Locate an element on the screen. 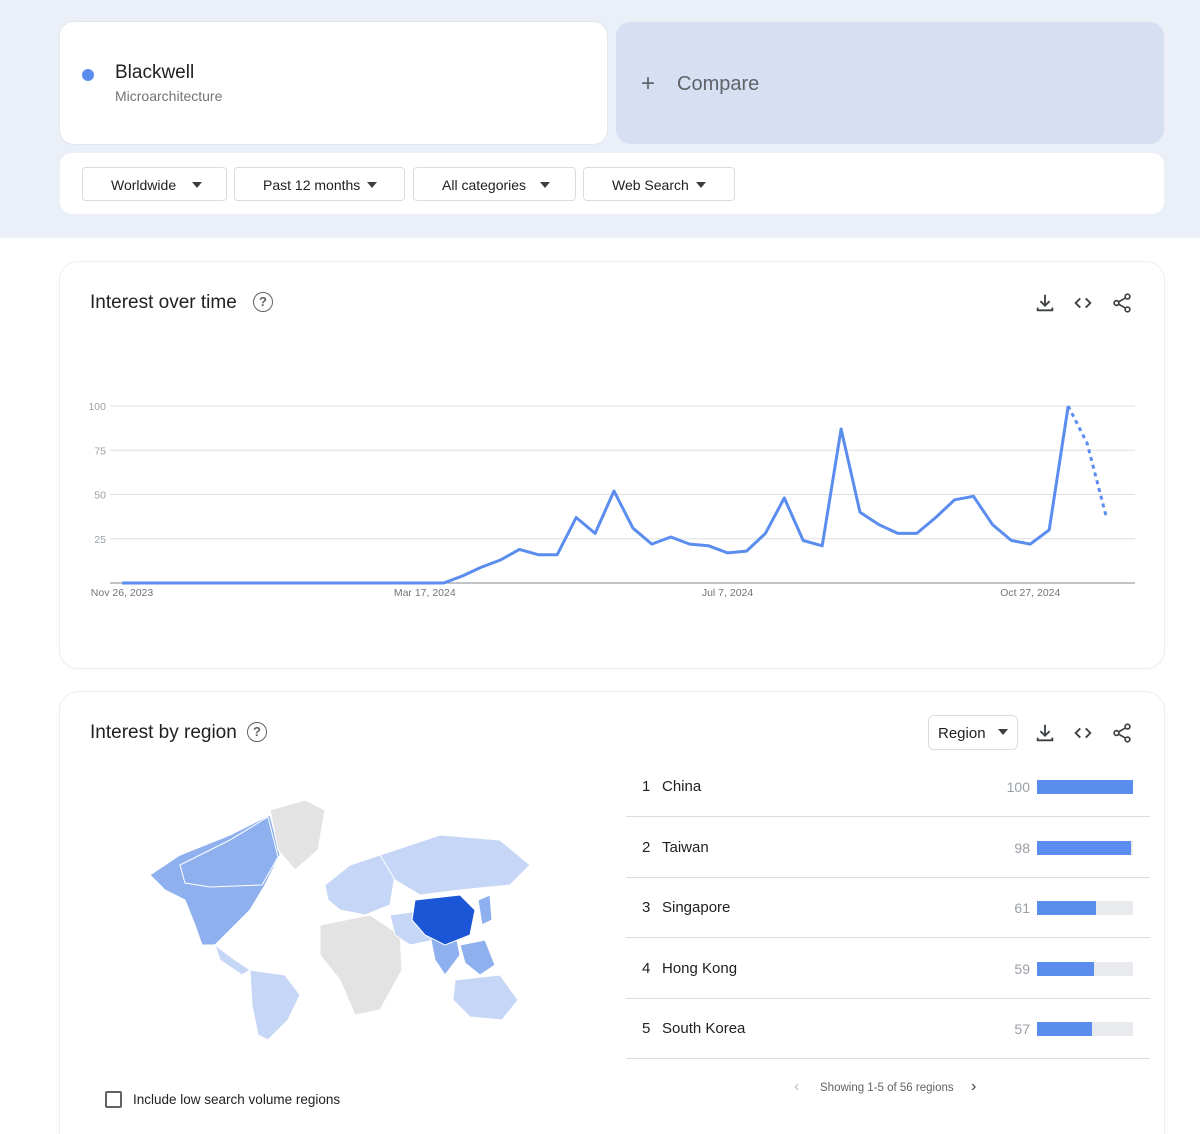 Image resolution: width=1200 pixels, height=1134 pixels. plus-icon: + is located at coordinates (648, 83).